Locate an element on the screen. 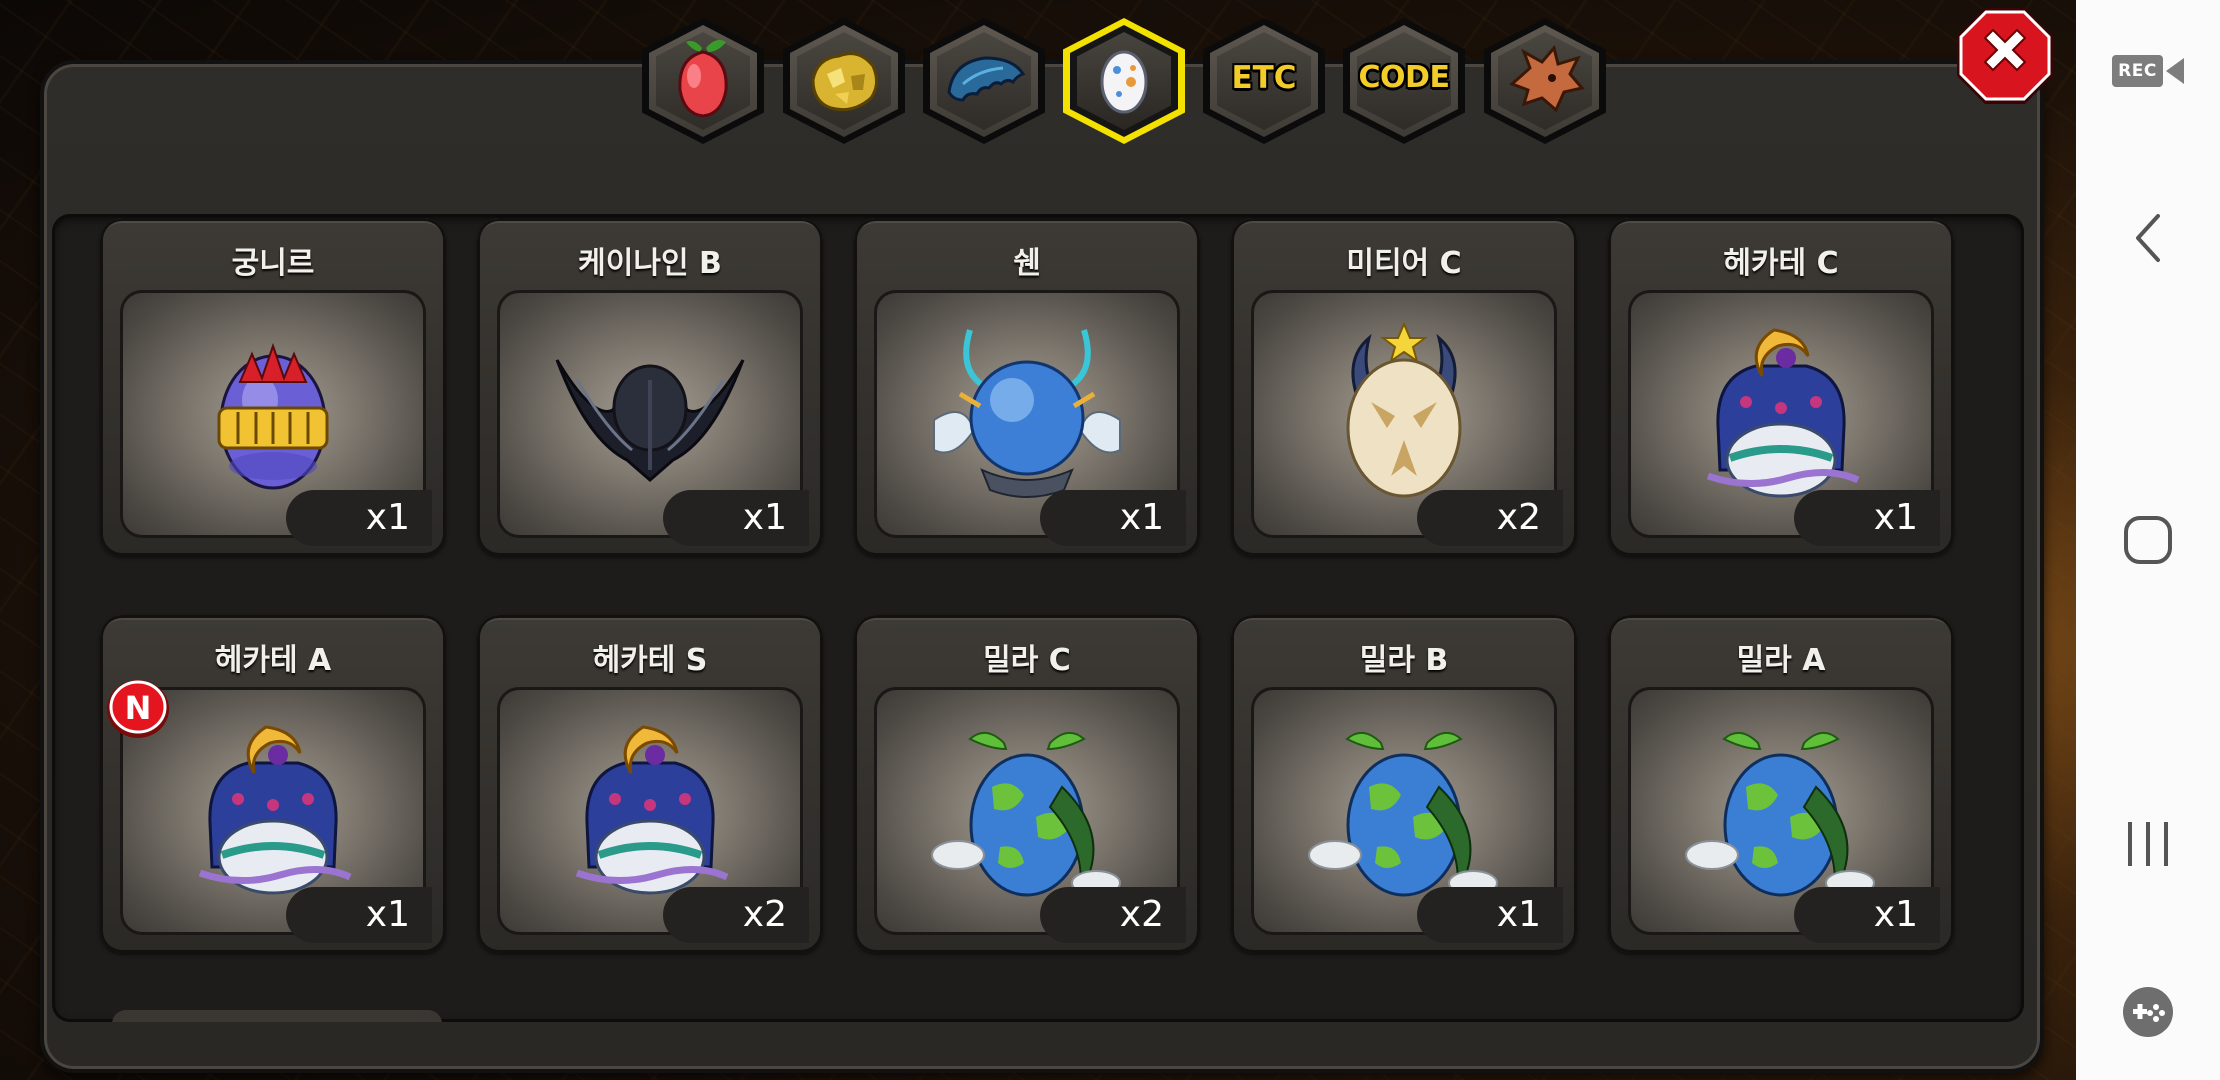 The image size is (2220, 1080). tab-ore is located at coordinates (844, 81).